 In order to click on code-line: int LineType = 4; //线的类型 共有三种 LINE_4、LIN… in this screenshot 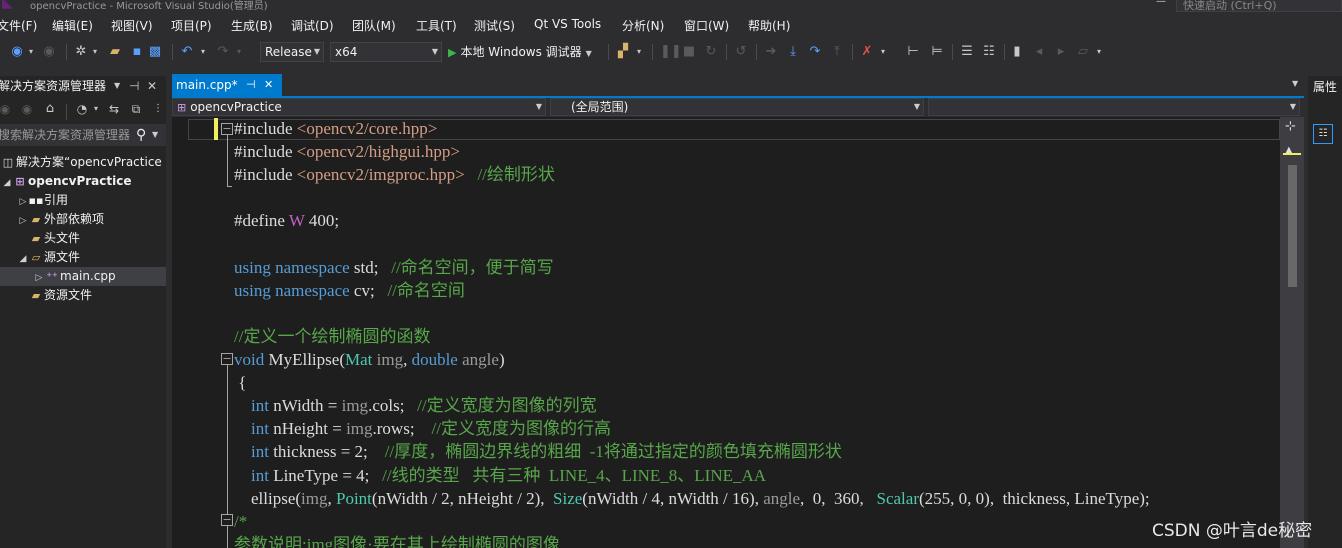, I will do `click(500, 475)`.